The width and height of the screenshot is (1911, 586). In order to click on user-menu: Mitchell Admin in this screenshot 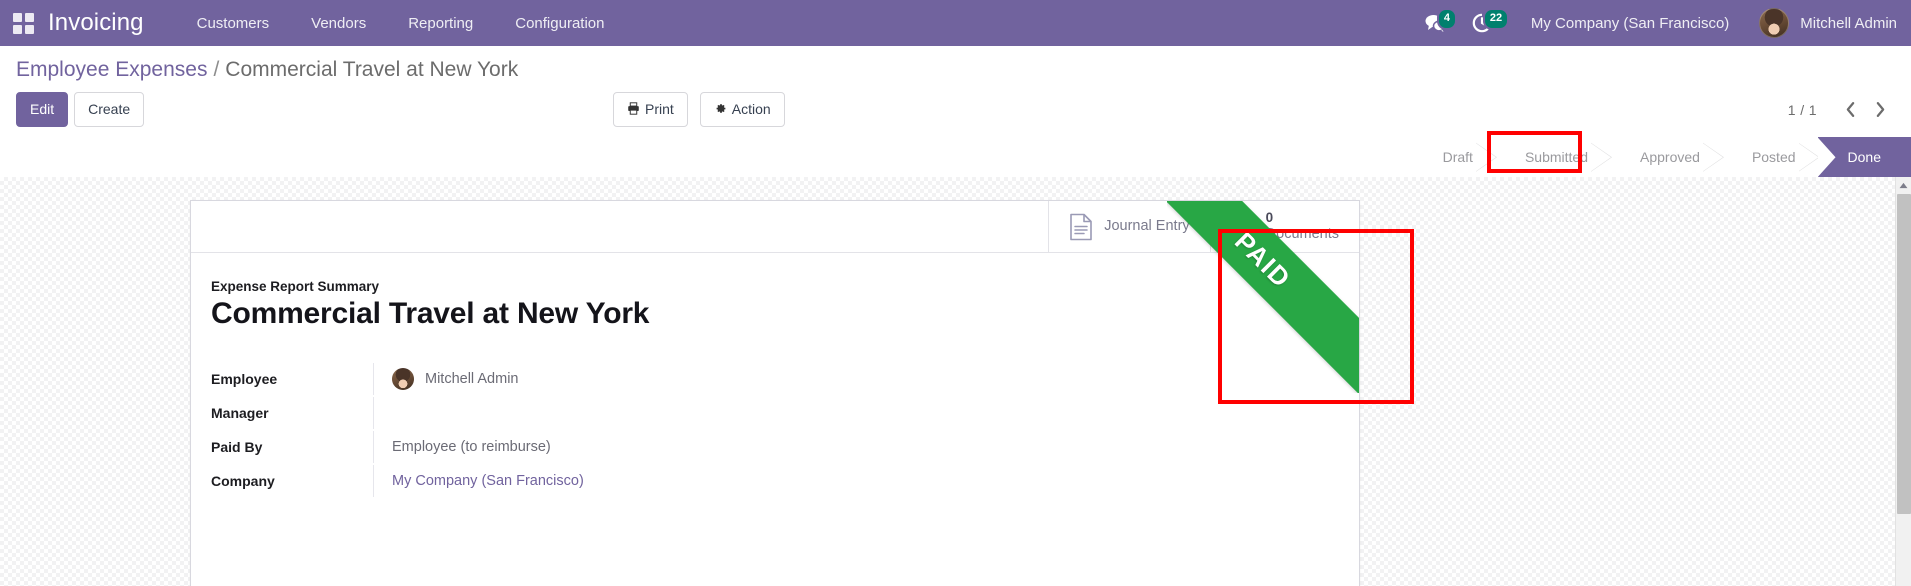, I will do `click(1824, 23)`.